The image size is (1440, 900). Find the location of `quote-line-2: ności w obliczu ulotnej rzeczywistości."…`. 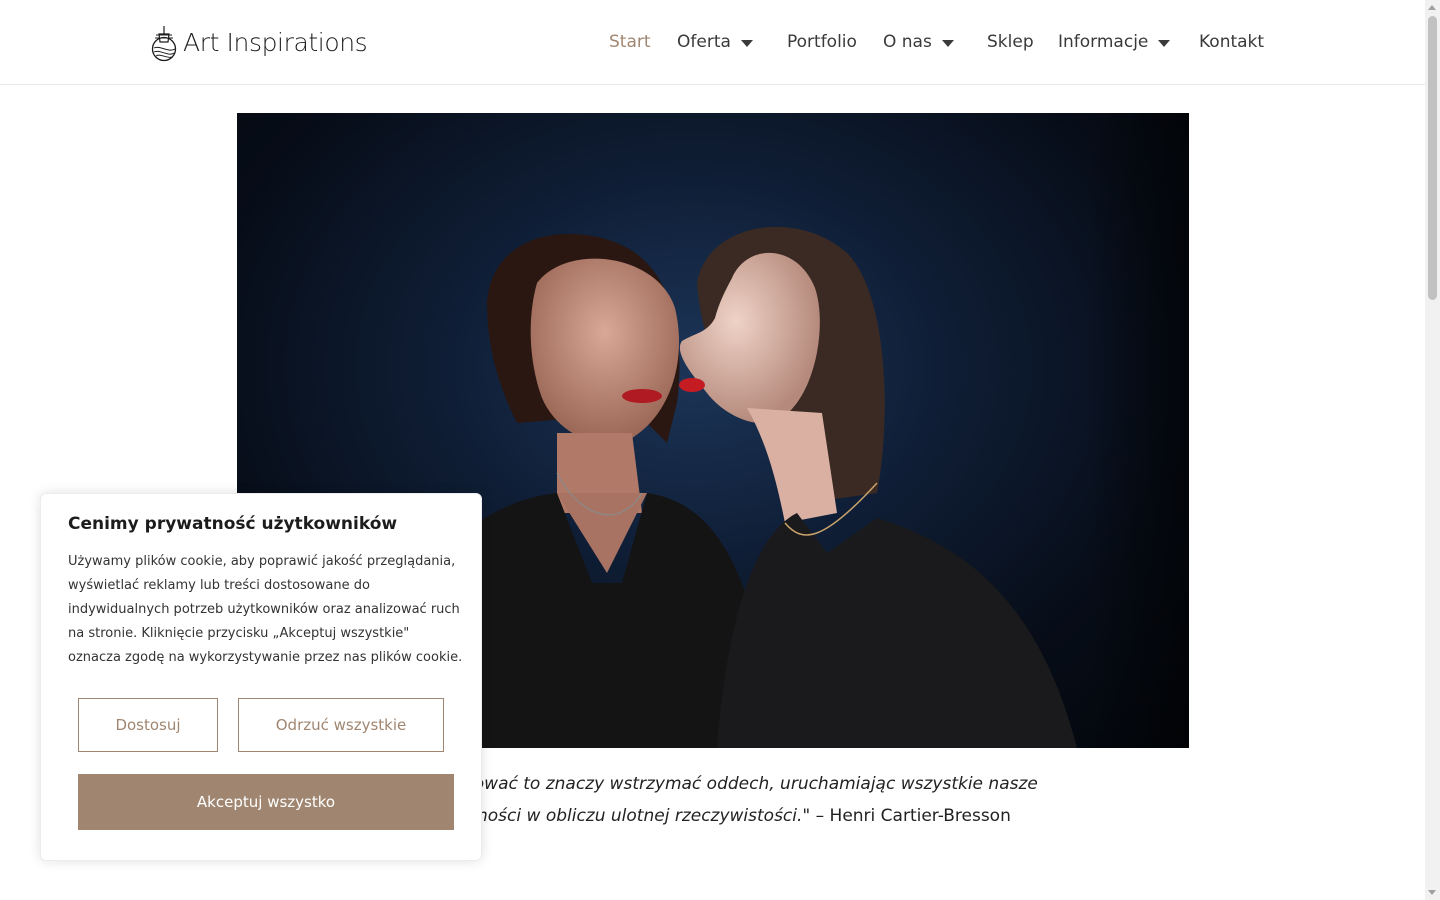

quote-line-2: ności w obliczu ulotnej rzeczywistości."… is located at coordinates (744, 816).